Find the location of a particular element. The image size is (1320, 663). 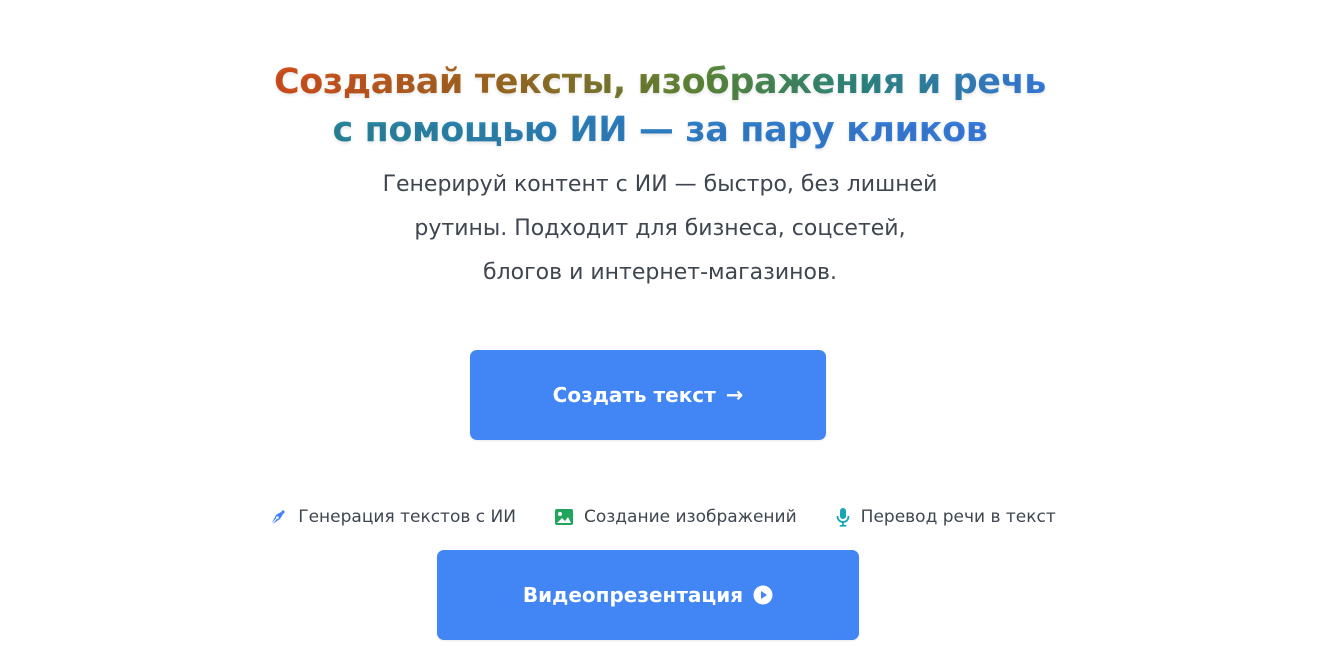

create-text-button: Создать текст → is located at coordinates (648, 395).